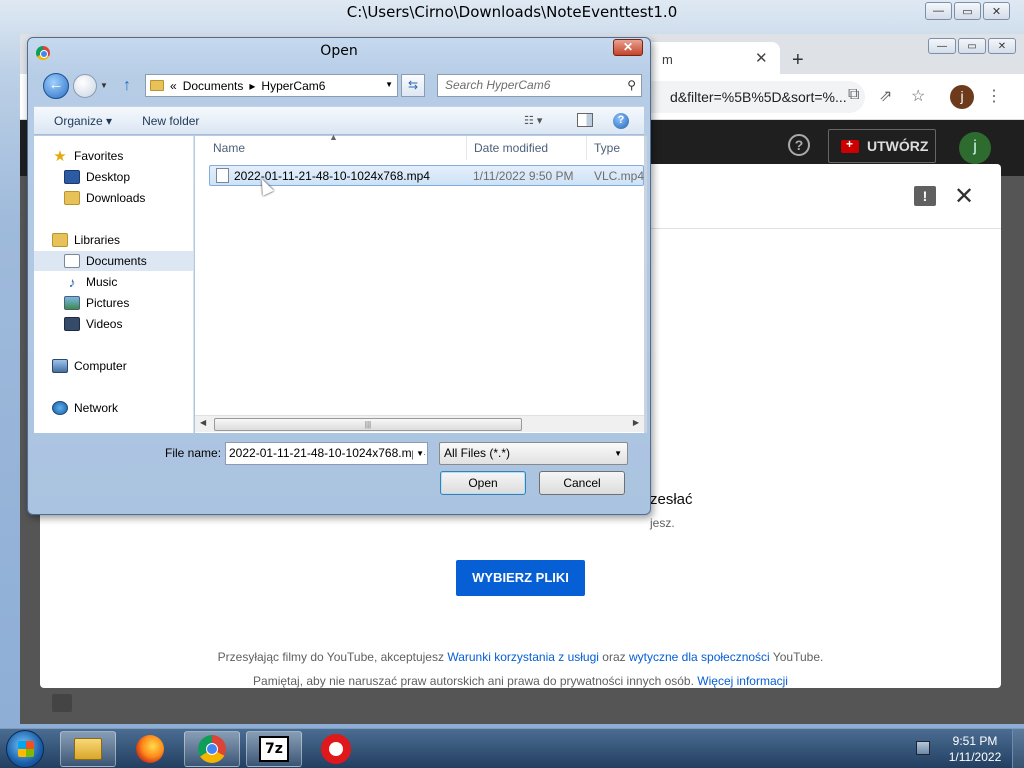 This screenshot has width=1024, height=768. What do you see at coordinates (72, 282) in the screenshot?
I see `music-icon: ♪` at bounding box center [72, 282].